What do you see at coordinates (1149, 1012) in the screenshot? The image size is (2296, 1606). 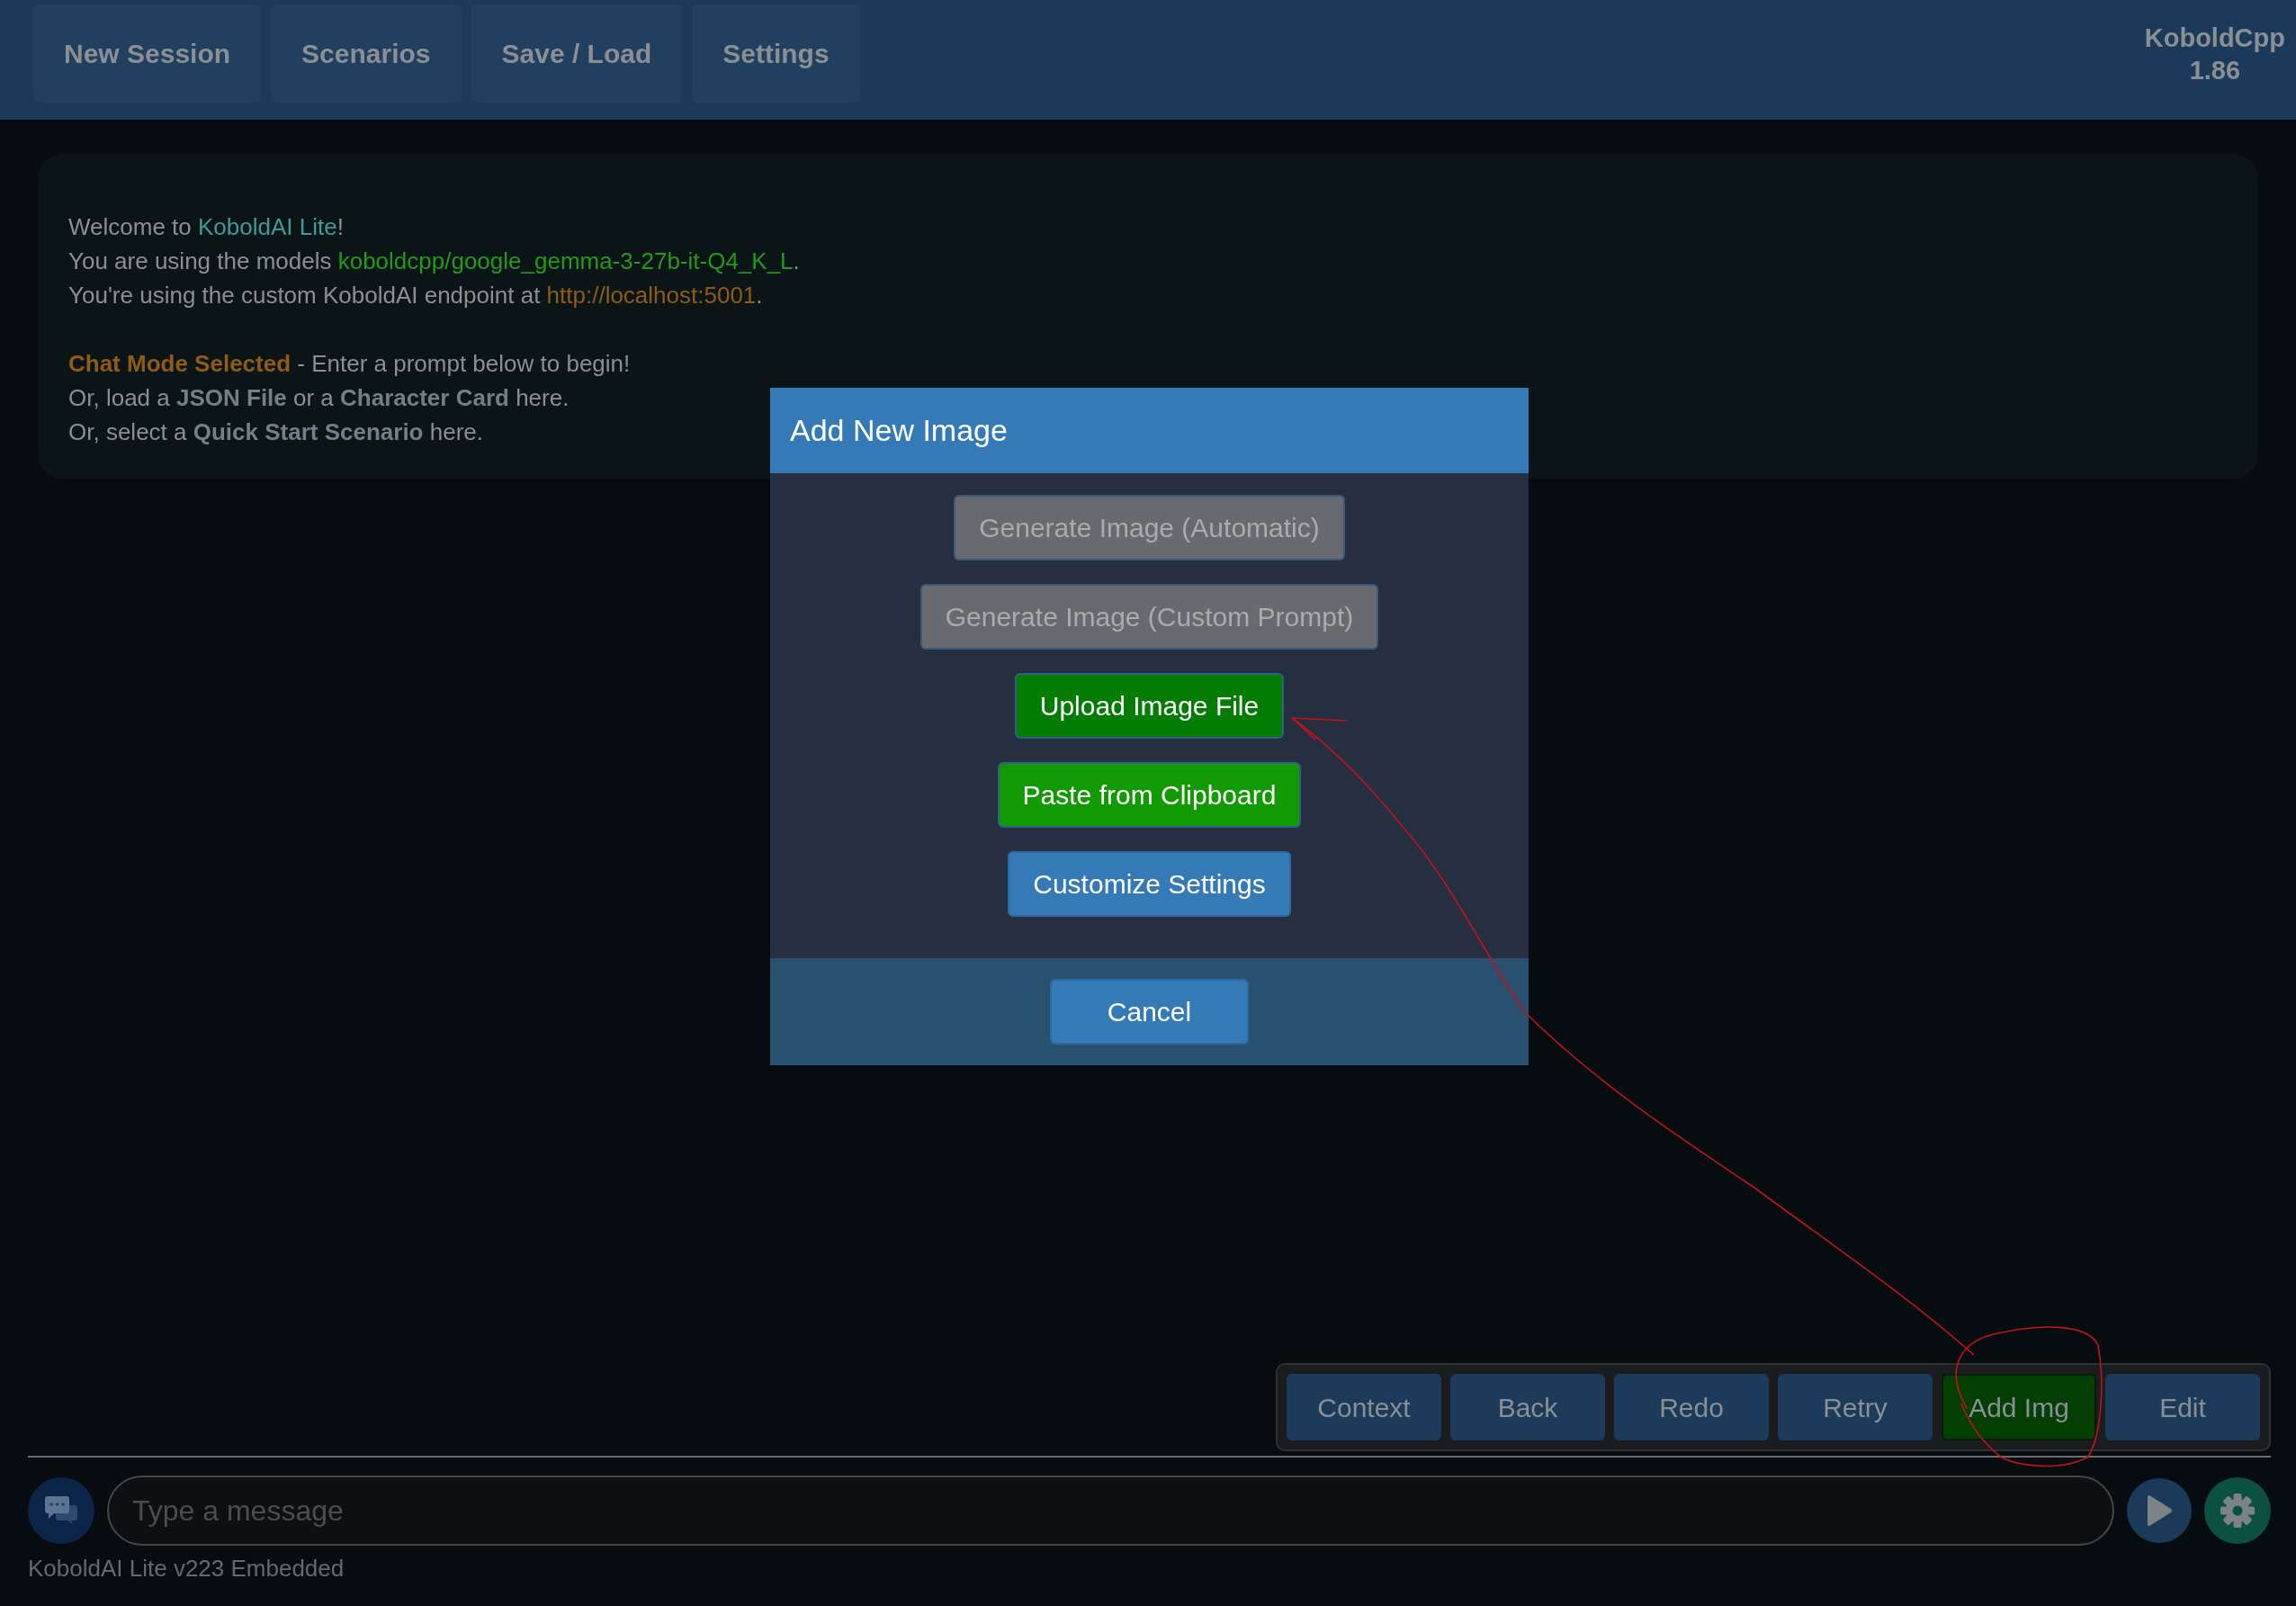 I see `cancel-button: Cancel` at bounding box center [1149, 1012].